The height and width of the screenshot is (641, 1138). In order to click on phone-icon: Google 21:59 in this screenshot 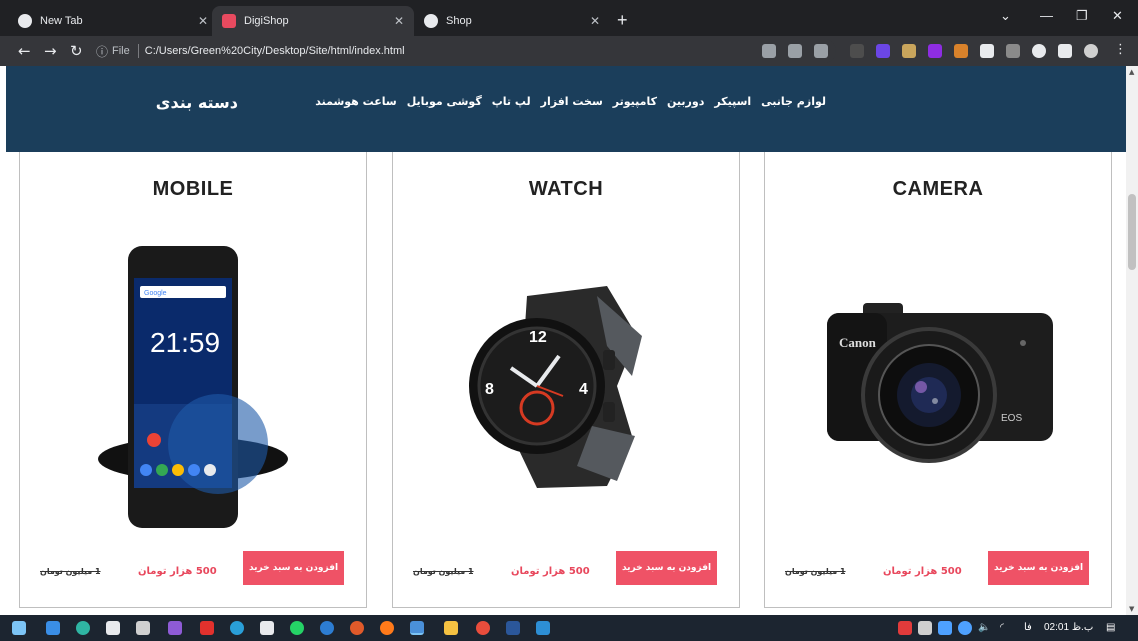, I will do `click(193, 387)`.